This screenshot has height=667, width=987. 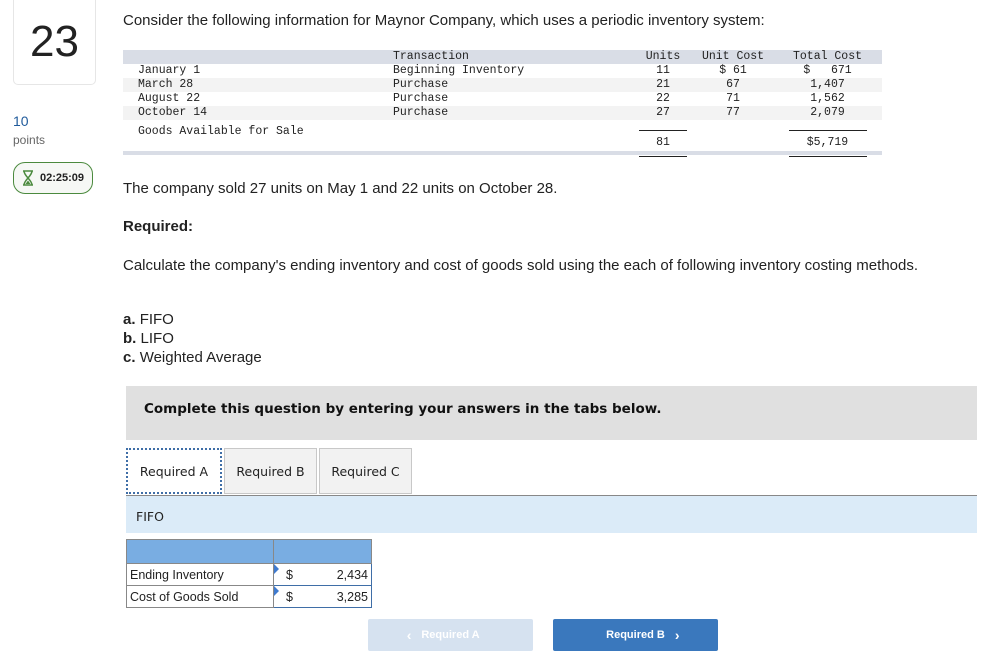 I want to click on points-label: points, so click(x=29, y=140).